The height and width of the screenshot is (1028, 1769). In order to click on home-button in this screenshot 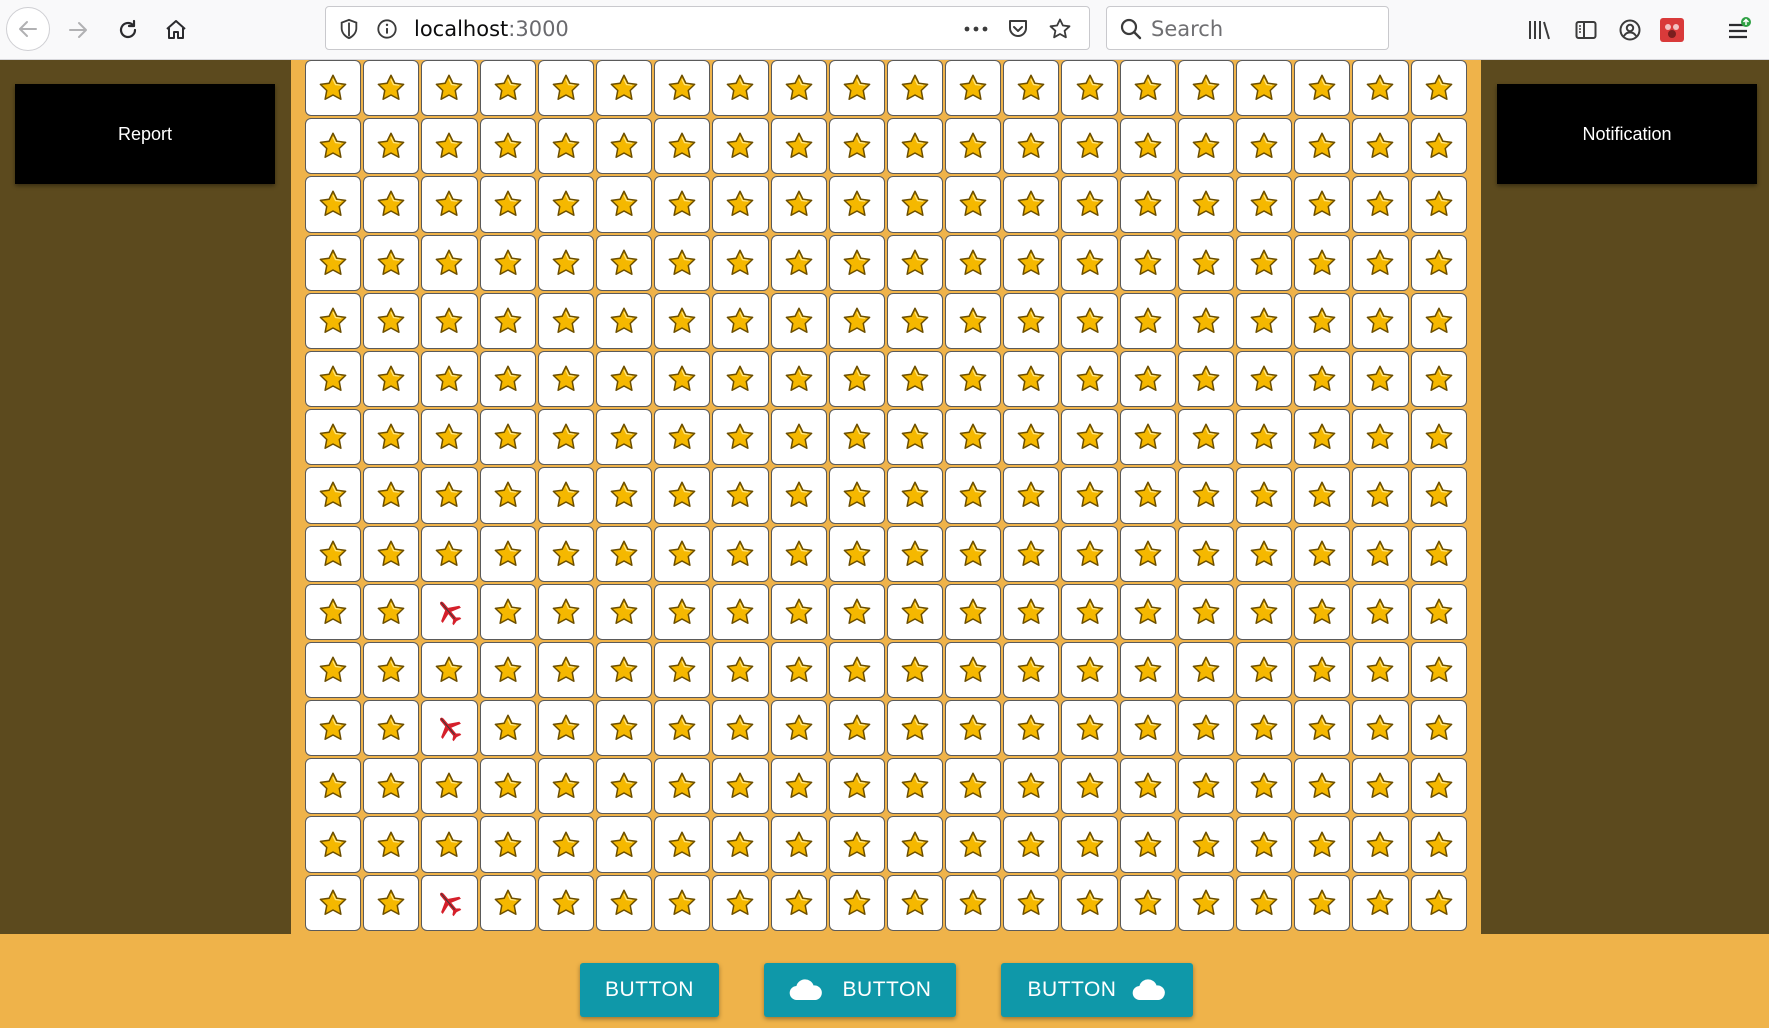, I will do `click(176, 30)`.